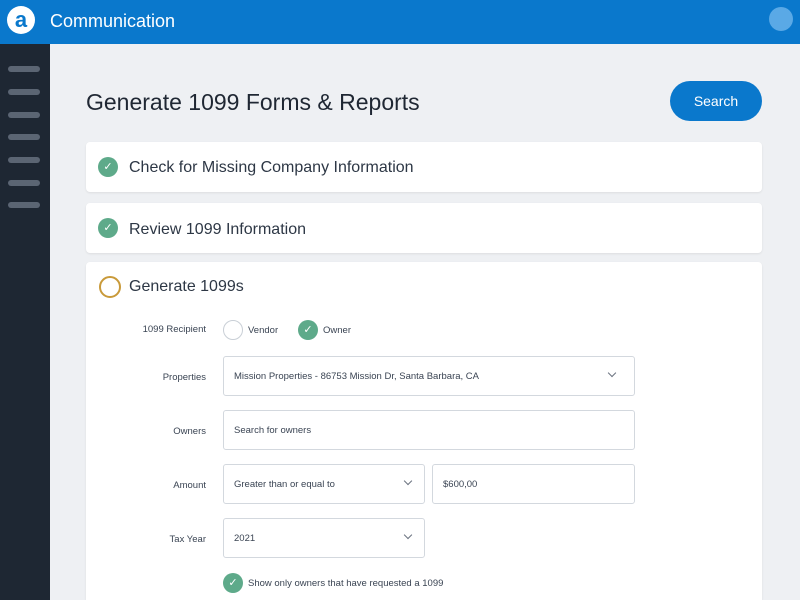  What do you see at coordinates (308, 330) in the screenshot?
I see `owner-radio: ✓` at bounding box center [308, 330].